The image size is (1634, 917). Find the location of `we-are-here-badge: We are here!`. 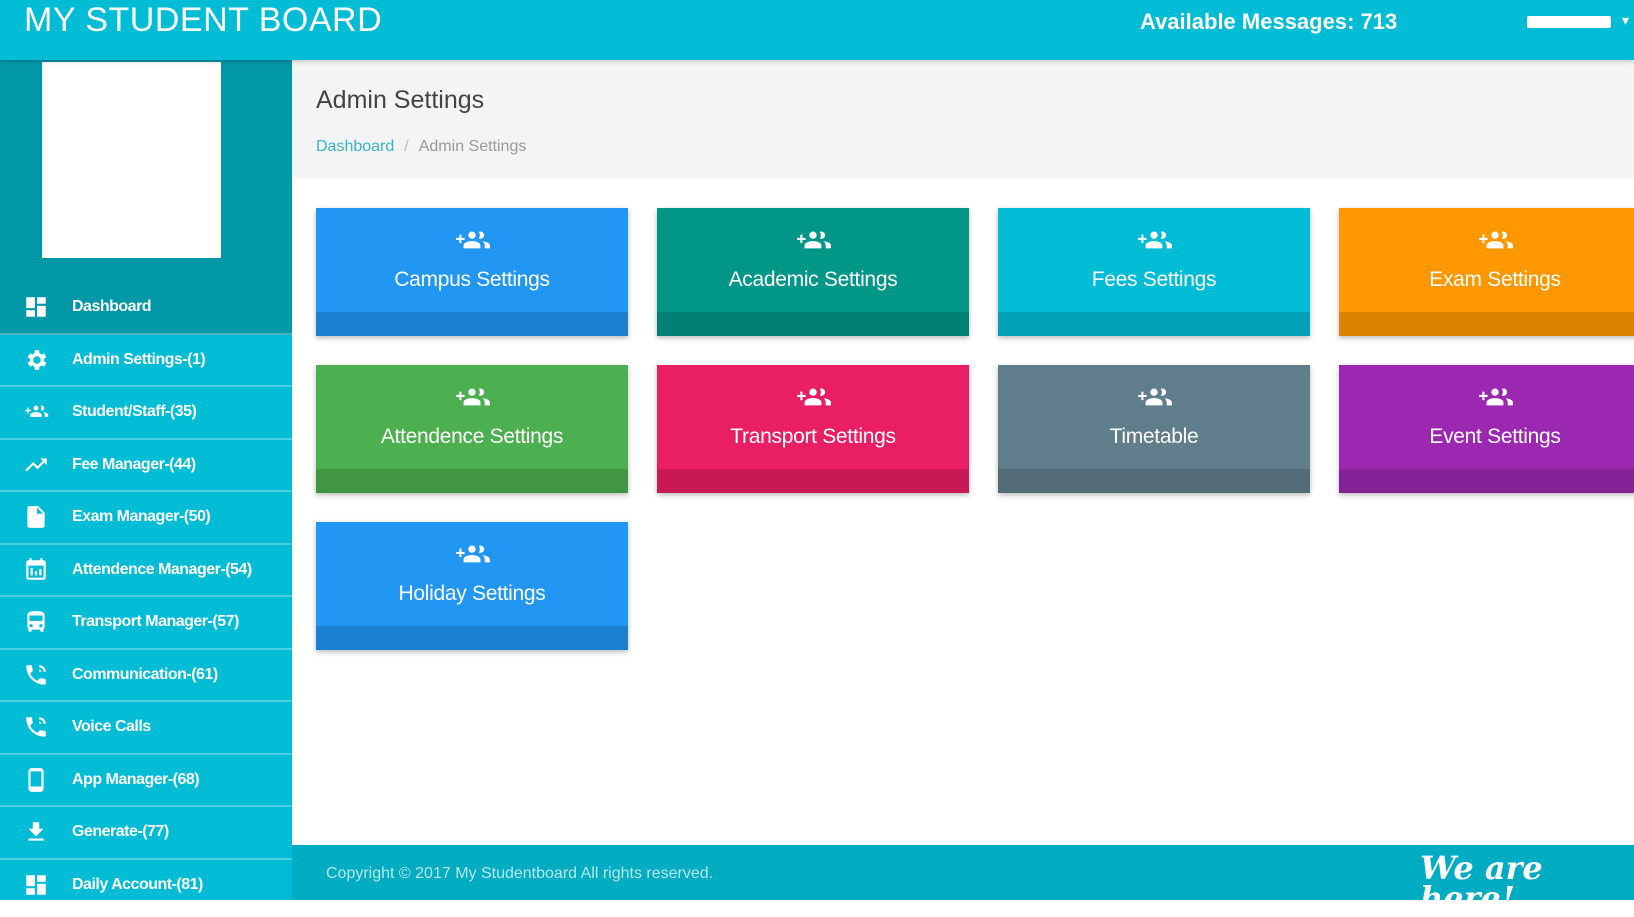

we-are-here-badge: We are here! is located at coordinates (1527, 883).